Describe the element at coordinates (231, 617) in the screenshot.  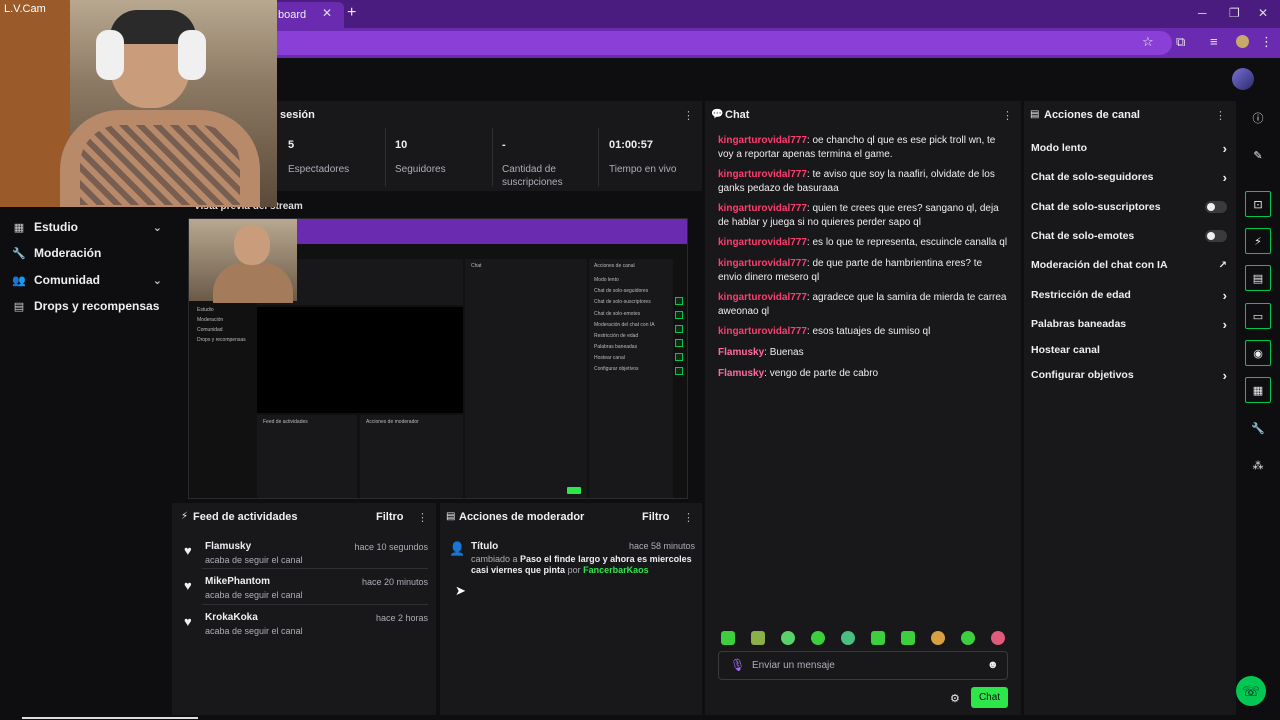
I see `feed-user-name: KrokaKoka` at that location.